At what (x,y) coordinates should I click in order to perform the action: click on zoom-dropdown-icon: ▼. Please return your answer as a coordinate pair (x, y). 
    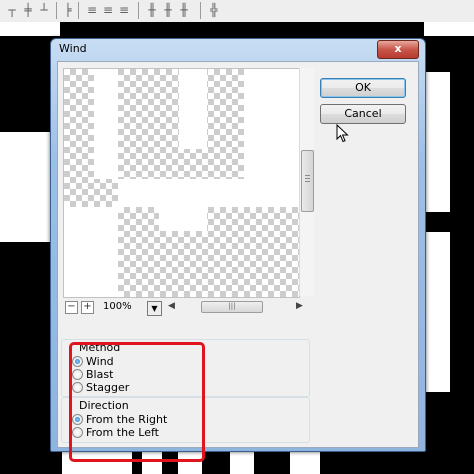
    Looking at the image, I should click on (154, 308).